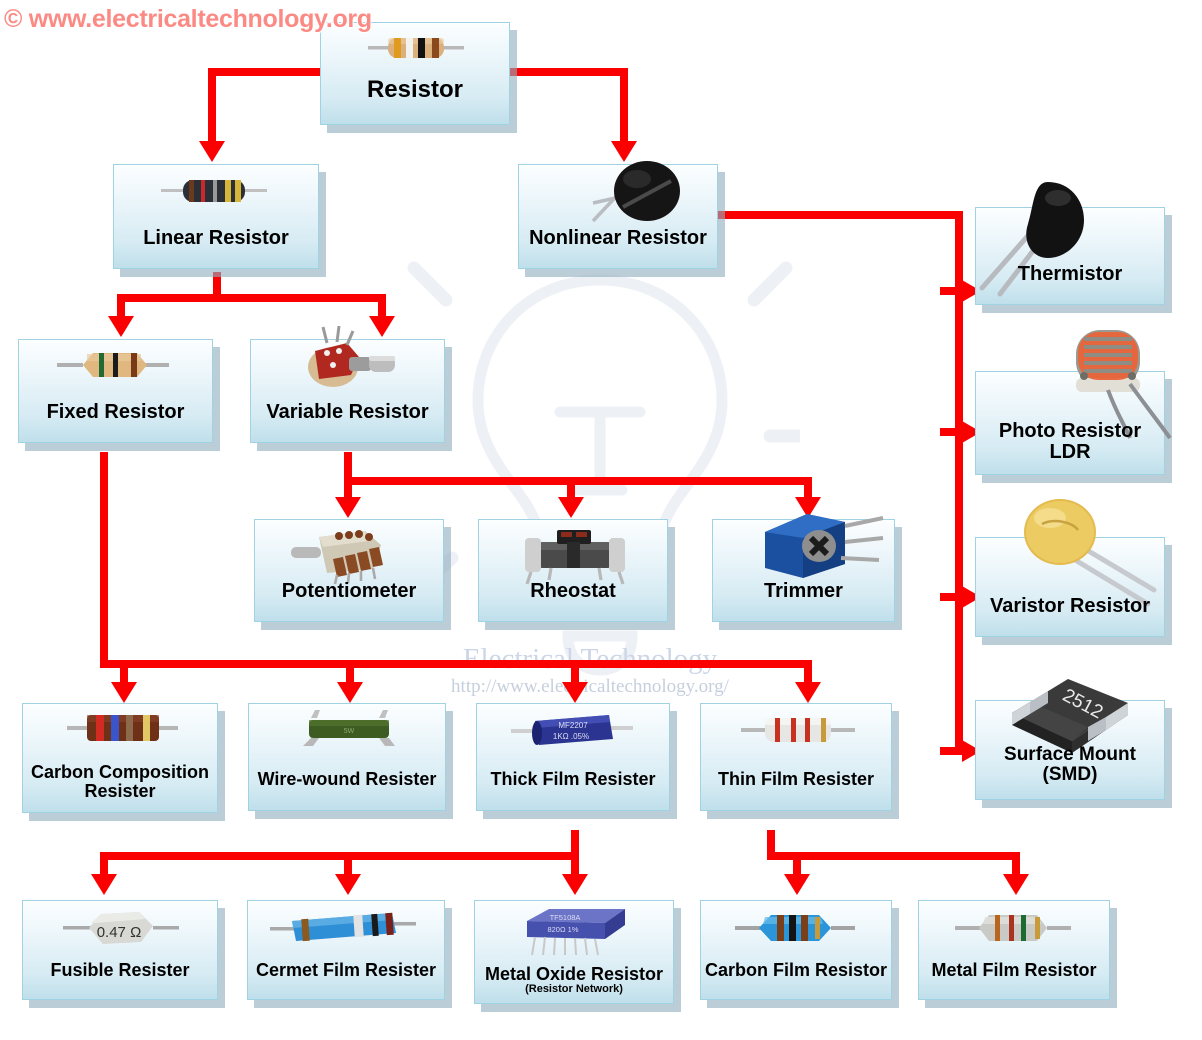  Describe the element at coordinates (573, 725) in the screenshot. I see `thick-film-part-marking: MF2207` at that location.